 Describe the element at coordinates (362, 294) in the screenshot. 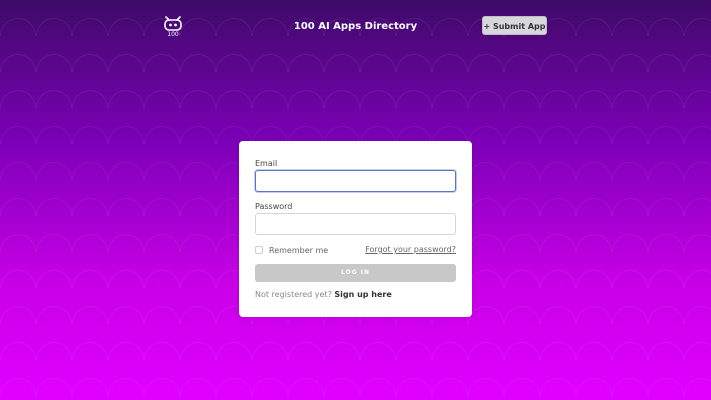

I see `signup-link: Sign up here` at that location.